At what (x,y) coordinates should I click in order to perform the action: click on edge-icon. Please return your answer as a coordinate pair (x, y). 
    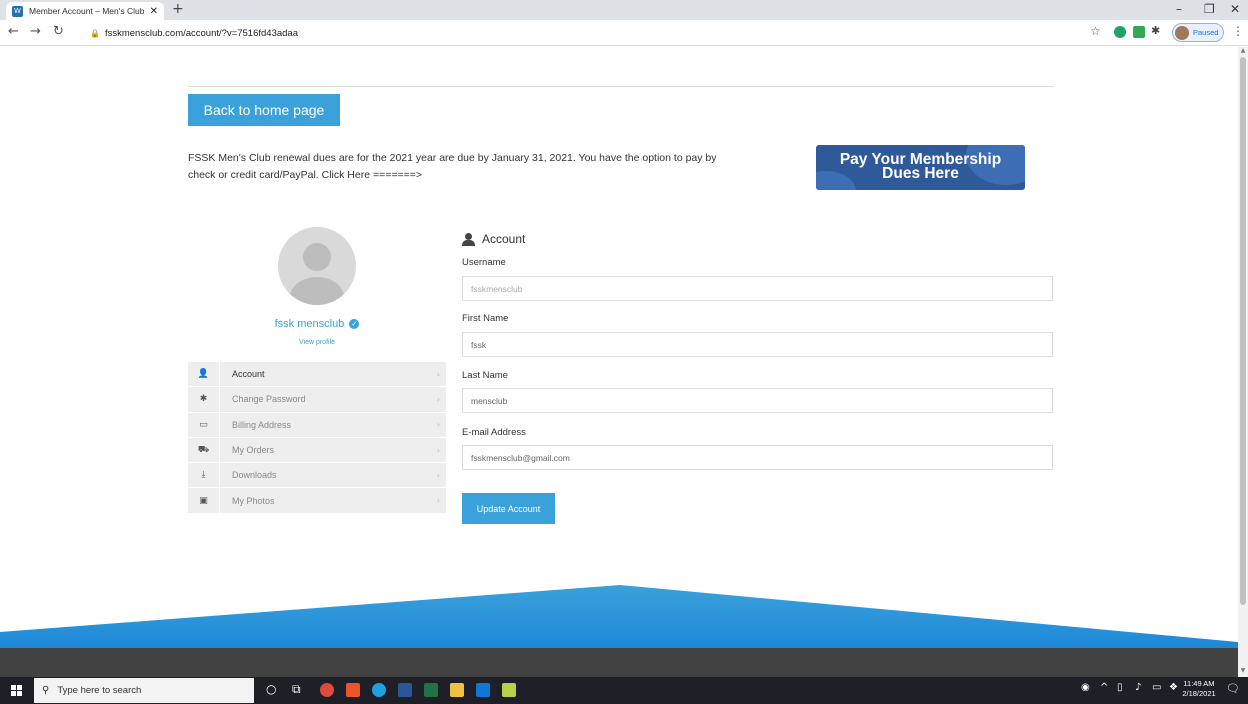
    Looking at the image, I should click on (379, 690).